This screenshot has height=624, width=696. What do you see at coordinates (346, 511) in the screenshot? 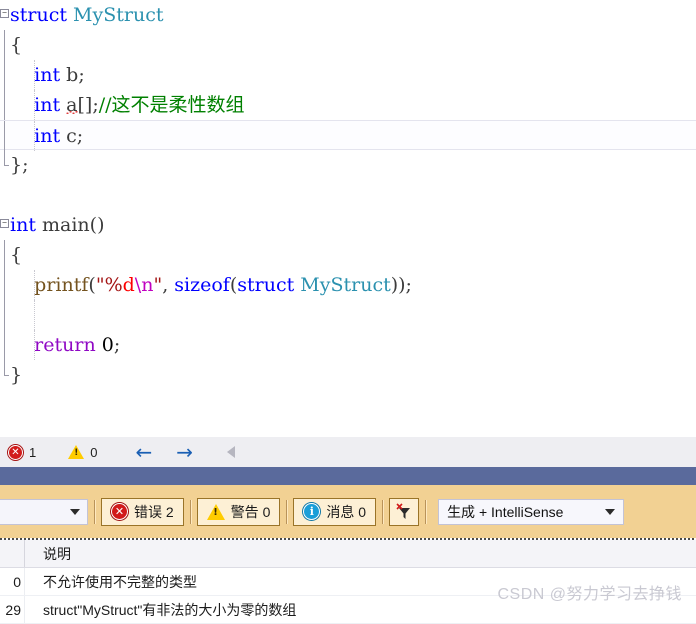
I see `messages-toggle-label: 消息 0` at bounding box center [346, 511].